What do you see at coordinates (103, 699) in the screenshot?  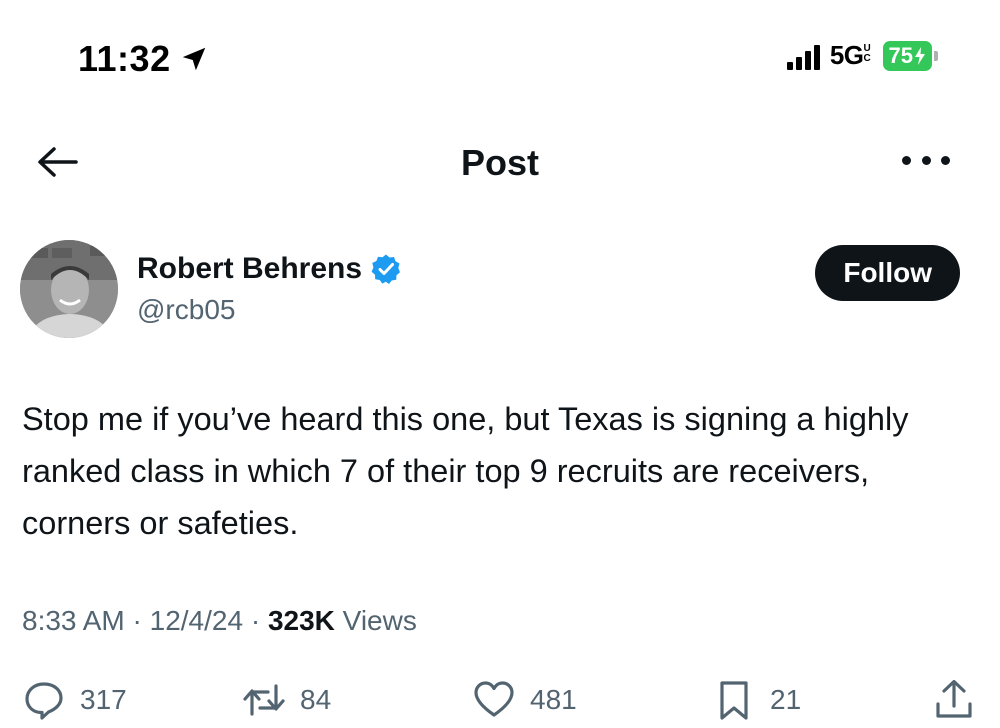 I see `reply-count: 317` at bounding box center [103, 699].